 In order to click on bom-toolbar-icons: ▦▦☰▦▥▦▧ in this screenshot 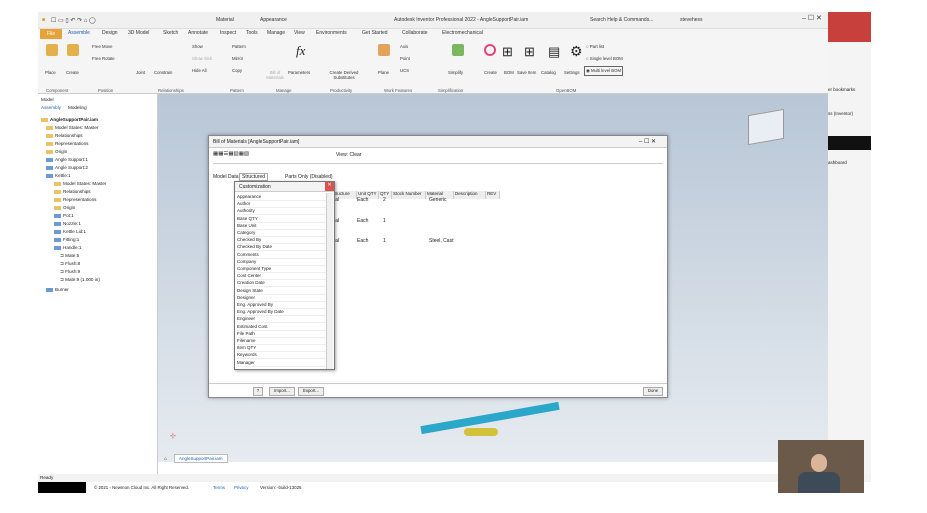, I will do `click(231, 154)`.